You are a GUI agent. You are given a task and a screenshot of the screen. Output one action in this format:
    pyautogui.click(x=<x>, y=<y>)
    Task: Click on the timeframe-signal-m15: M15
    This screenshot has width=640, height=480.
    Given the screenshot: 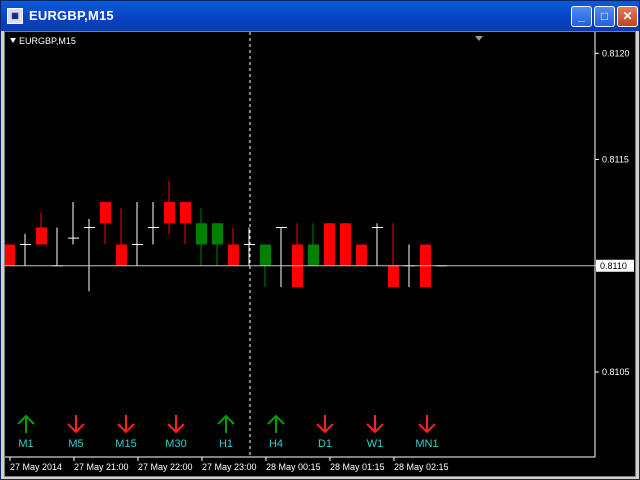 What is the action you would take?
    pyautogui.click(x=126, y=432)
    